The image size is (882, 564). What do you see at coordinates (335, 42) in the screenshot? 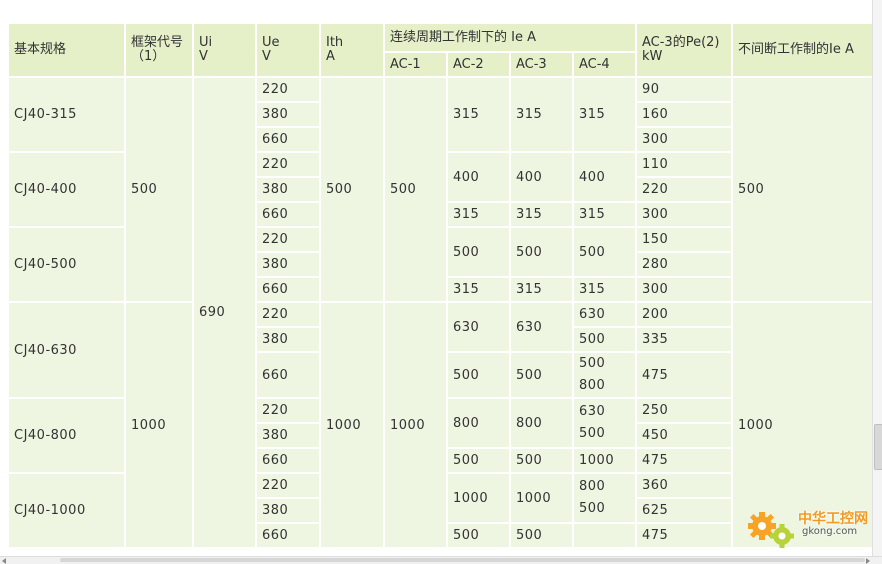
I see `header-ith-line1: Ith` at bounding box center [335, 42].